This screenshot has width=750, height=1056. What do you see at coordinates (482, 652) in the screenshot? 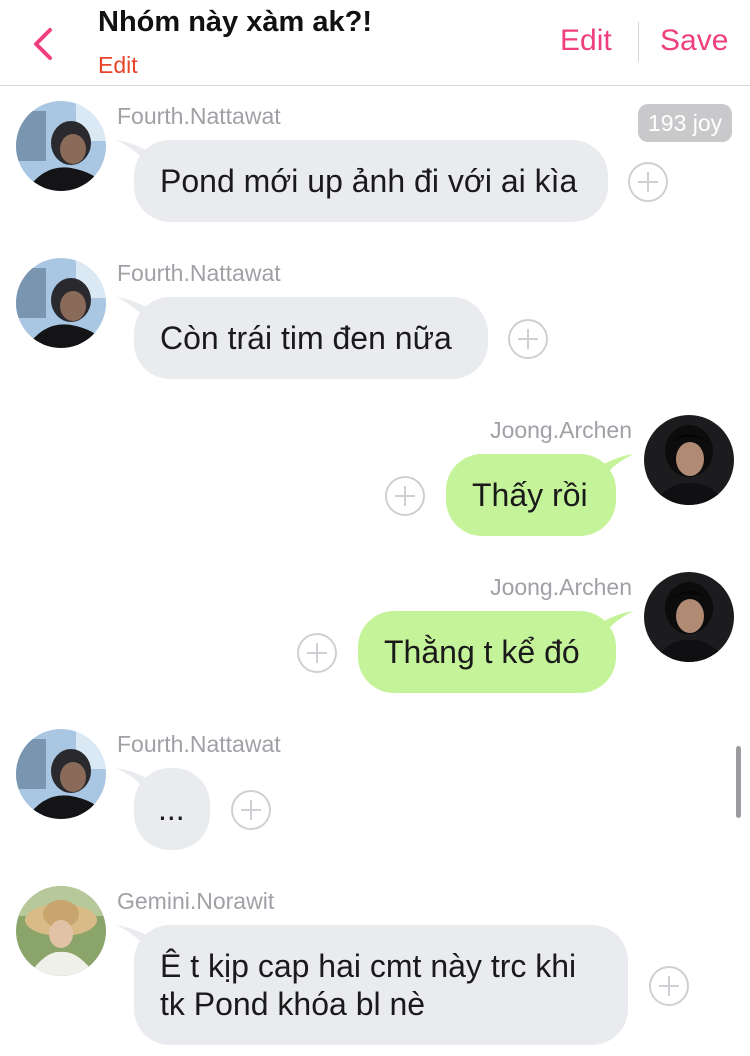
I see `message-text: Thằng t kể đó` at bounding box center [482, 652].